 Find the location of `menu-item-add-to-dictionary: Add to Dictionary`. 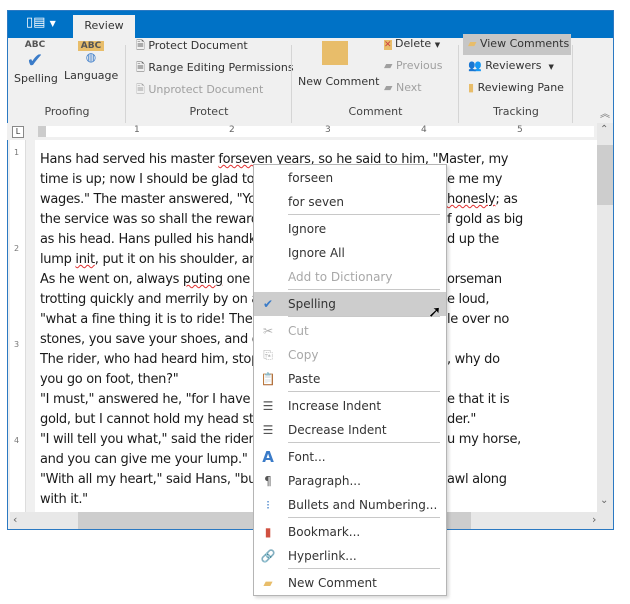

menu-item-add-to-dictionary: Add to Dictionary is located at coordinates (350, 277).